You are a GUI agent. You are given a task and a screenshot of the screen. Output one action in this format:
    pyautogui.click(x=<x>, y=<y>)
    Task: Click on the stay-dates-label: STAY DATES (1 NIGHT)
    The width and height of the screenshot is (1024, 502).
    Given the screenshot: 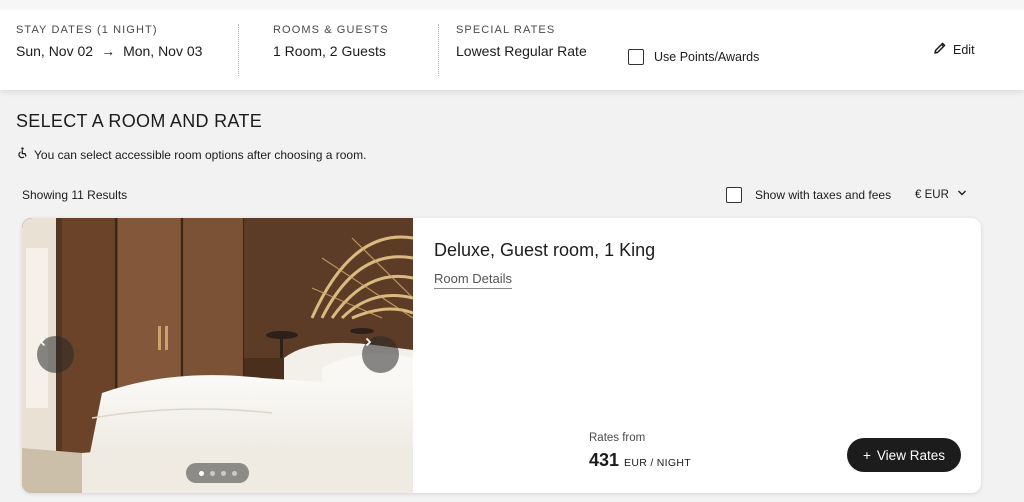 What is the action you would take?
    pyautogui.click(x=87, y=30)
    